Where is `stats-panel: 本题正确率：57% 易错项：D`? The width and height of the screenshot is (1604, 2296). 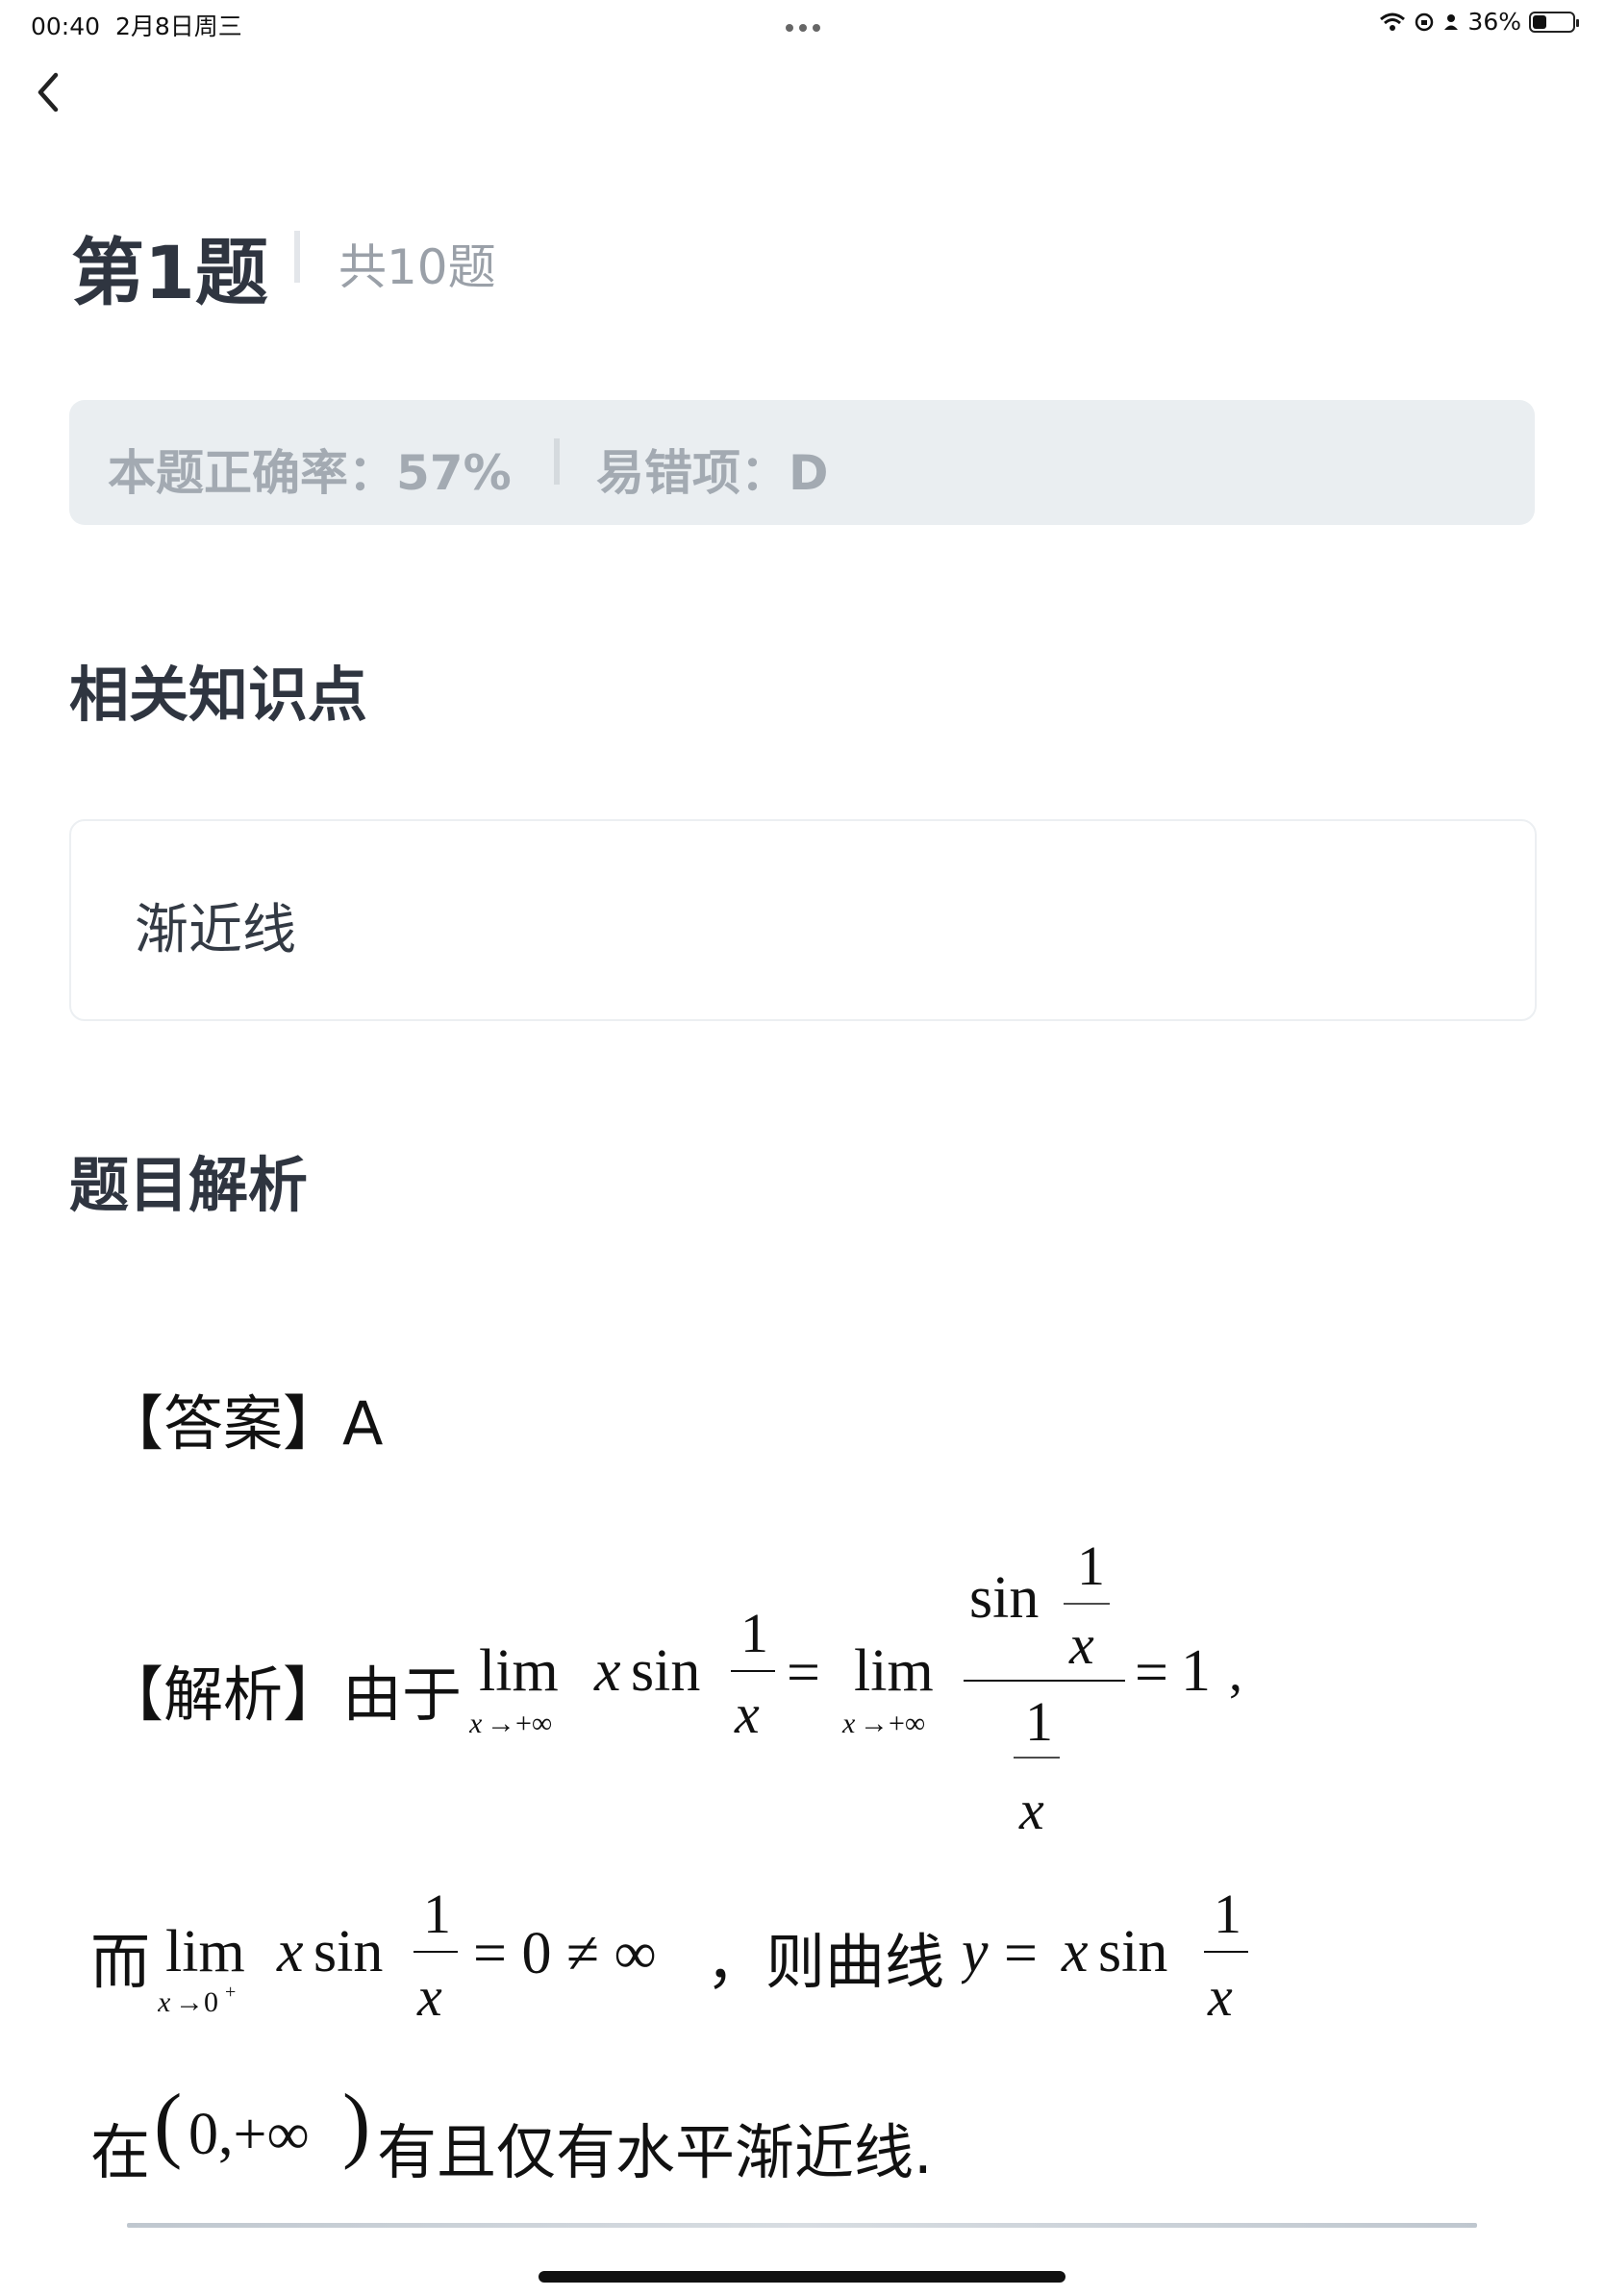
stats-panel: 本题正确率：57% 易错项：D is located at coordinates (802, 462).